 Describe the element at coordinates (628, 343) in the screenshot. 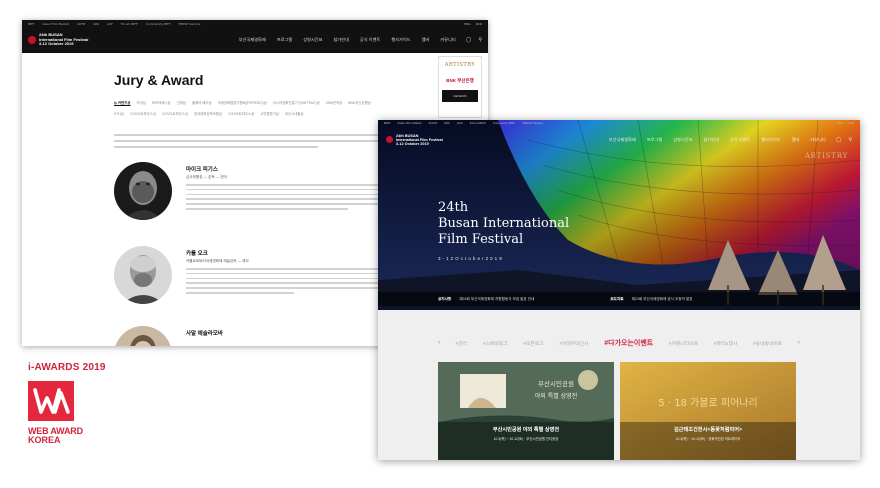

I see `event-tab-active: #다가오는이벤트` at that location.